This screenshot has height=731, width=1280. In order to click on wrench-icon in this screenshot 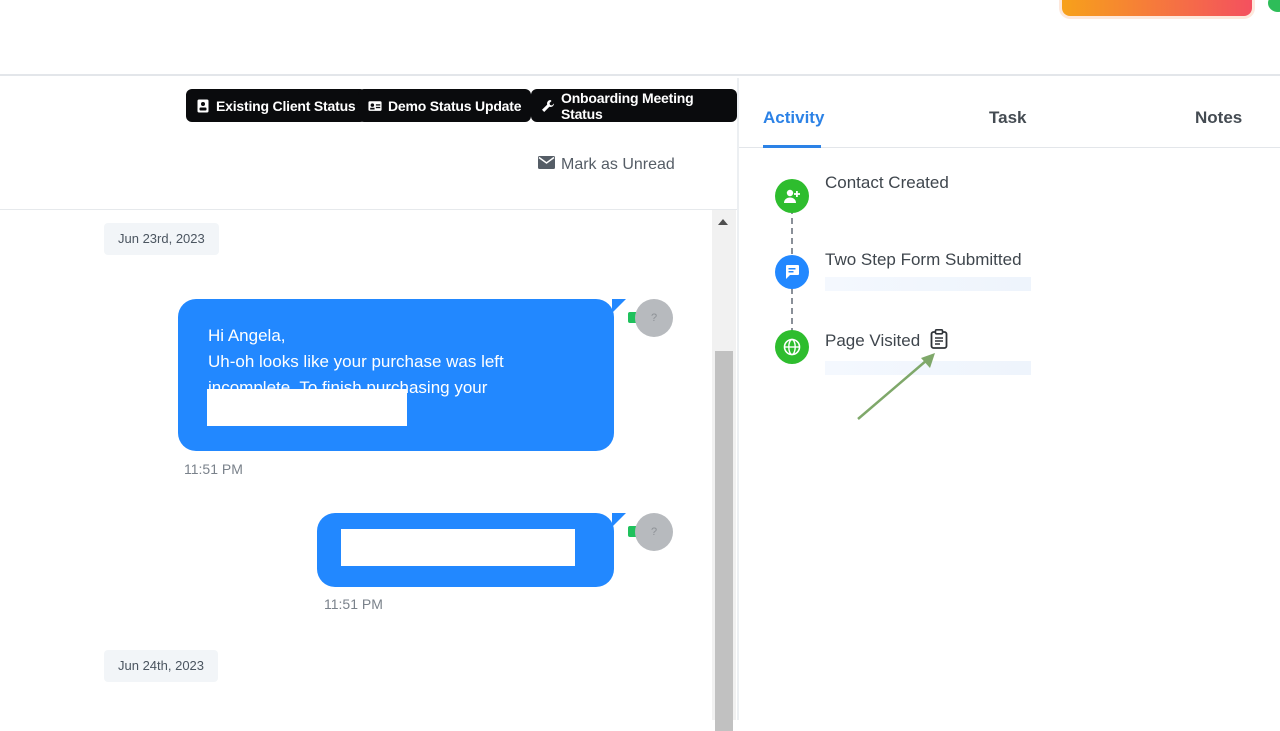, I will do `click(548, 106)`.